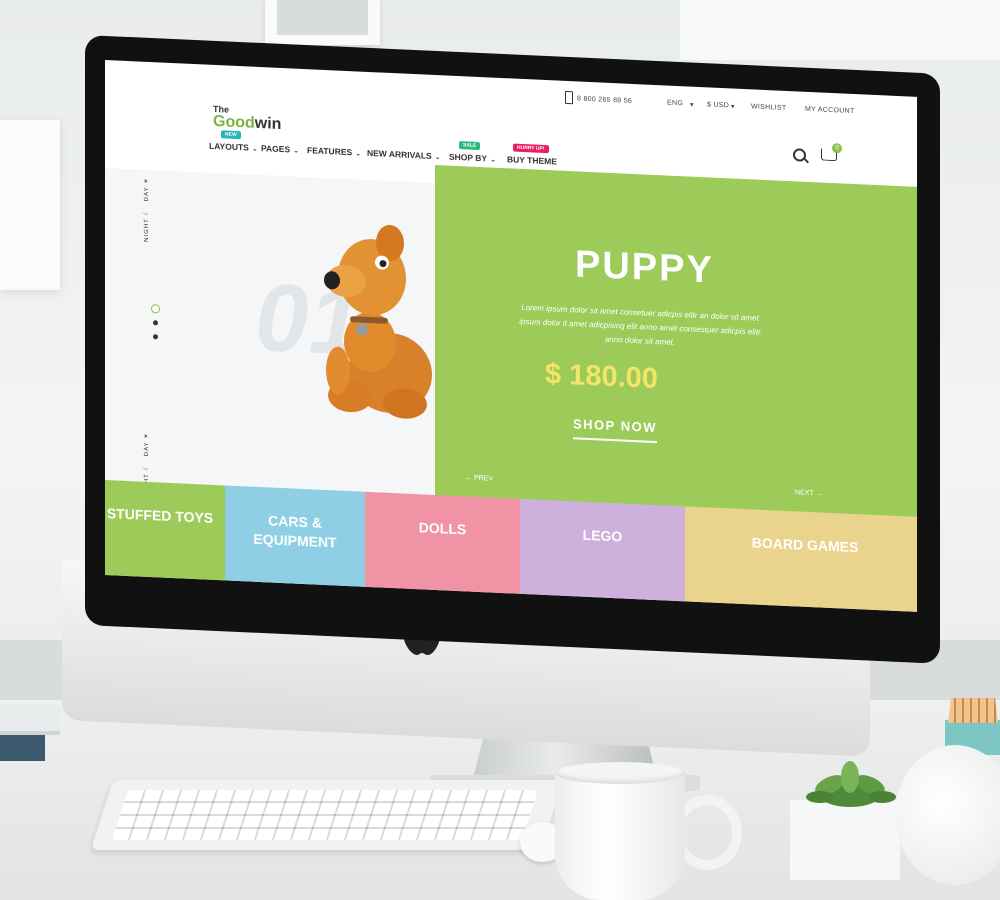 The image size is (1000, 900). What do you see at coordinates (22, 748) in the screenshot?
I see `book` at bounding box center [22, 748].